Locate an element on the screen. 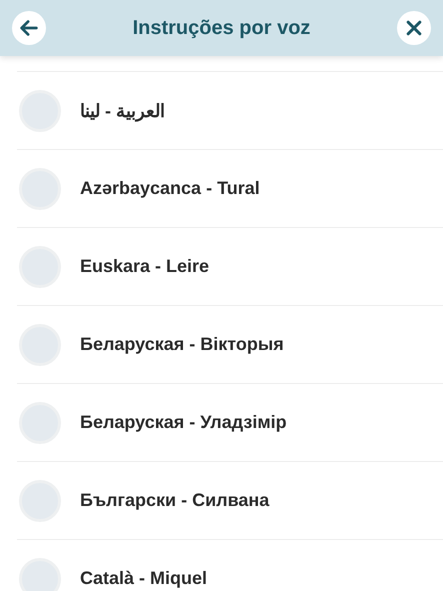 This screenshot has height=591, width=443. voice-label: Беларуская - Вікторыя is located at coordinates (182, 344).